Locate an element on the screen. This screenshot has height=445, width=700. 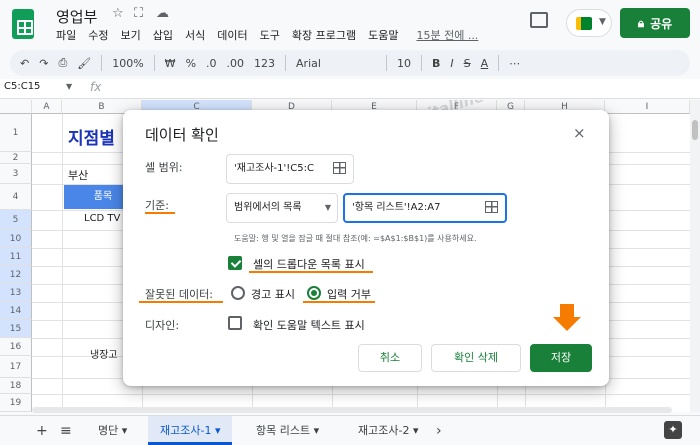
sheet-tab: 항목 리스트 ▾ is located at coordinates (287, 430).